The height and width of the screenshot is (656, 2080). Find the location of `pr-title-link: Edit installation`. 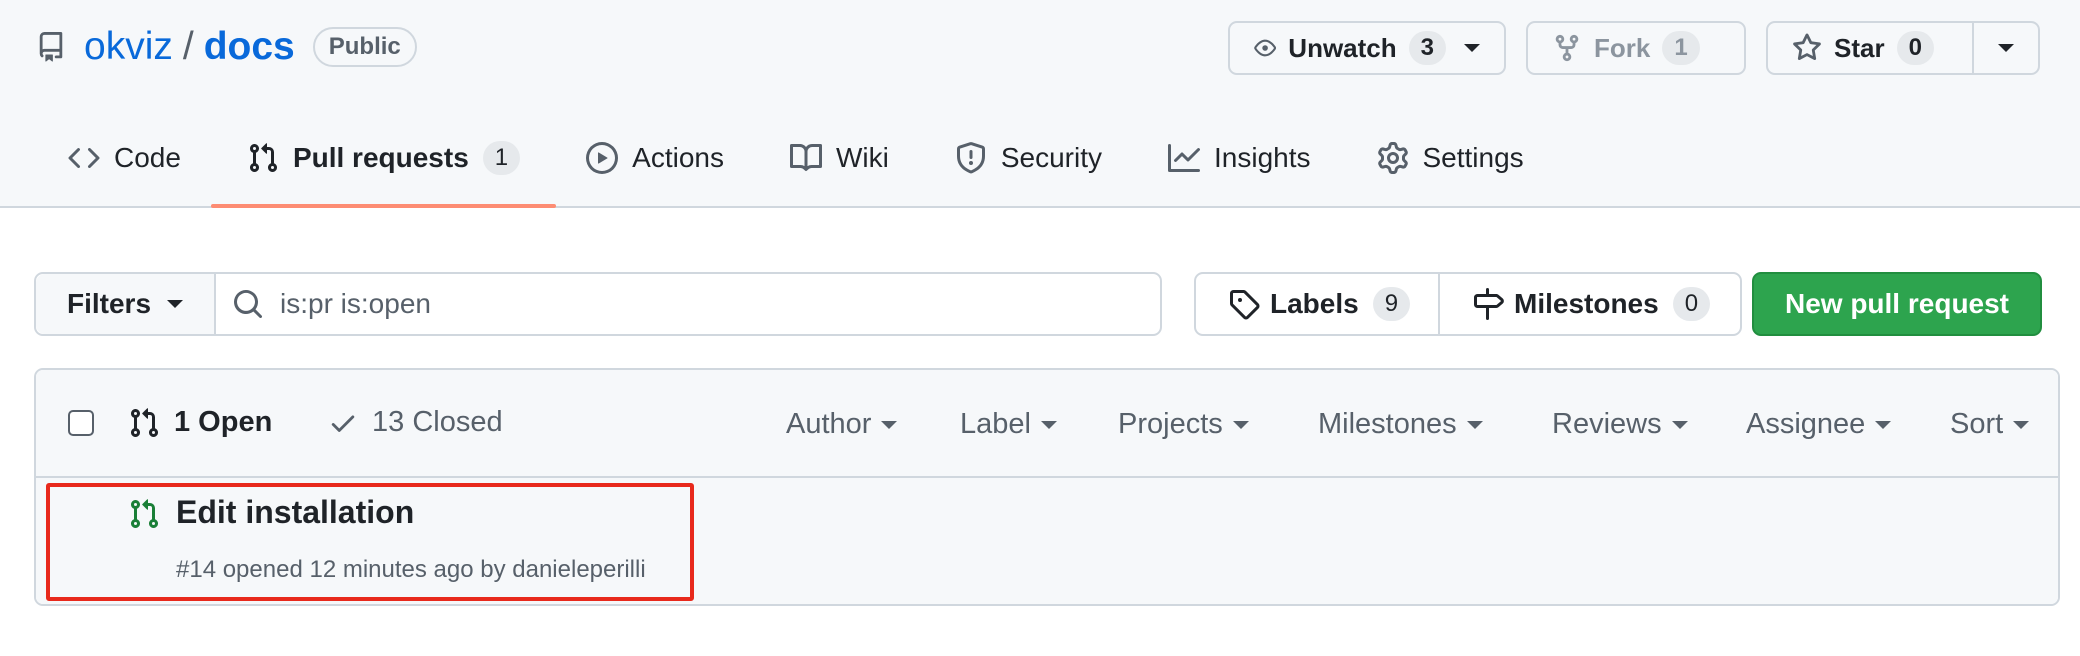

pr-title-link: Edit installation is located at coordinates (295, 512).